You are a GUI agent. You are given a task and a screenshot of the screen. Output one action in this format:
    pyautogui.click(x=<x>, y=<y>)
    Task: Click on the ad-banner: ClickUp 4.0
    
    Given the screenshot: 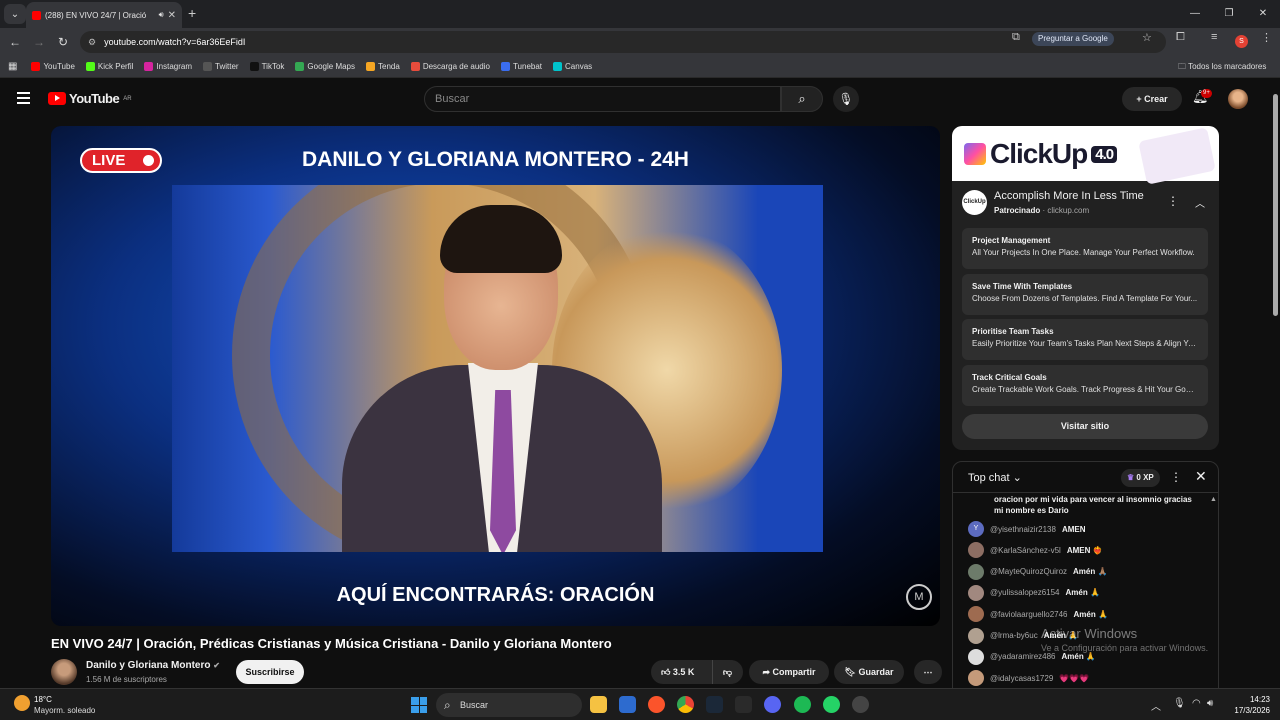 What is the action you would take?
    pyautogui.click(x=1085, y=155)
    